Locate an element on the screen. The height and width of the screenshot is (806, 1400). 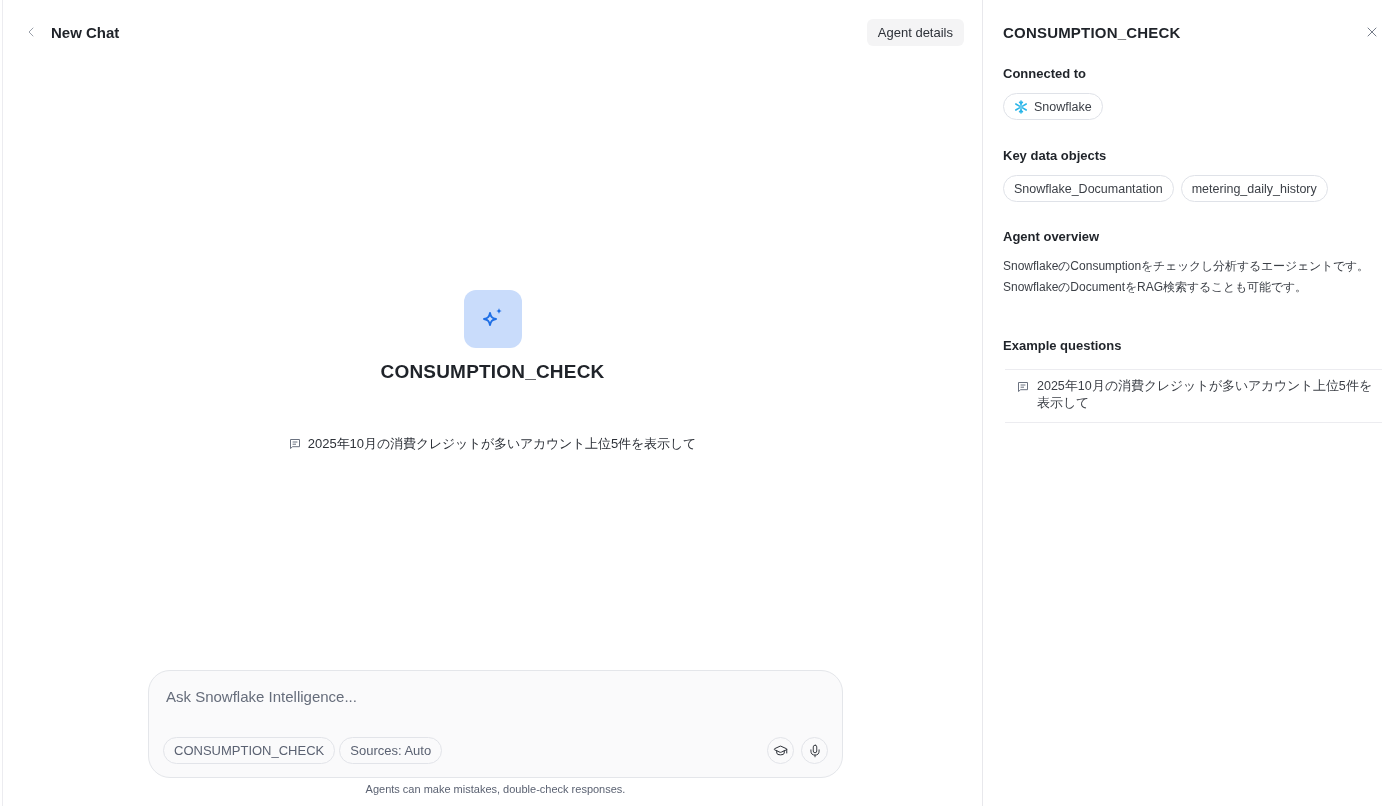
section-heading: Key data objects is located at coordinates (1055, 156).